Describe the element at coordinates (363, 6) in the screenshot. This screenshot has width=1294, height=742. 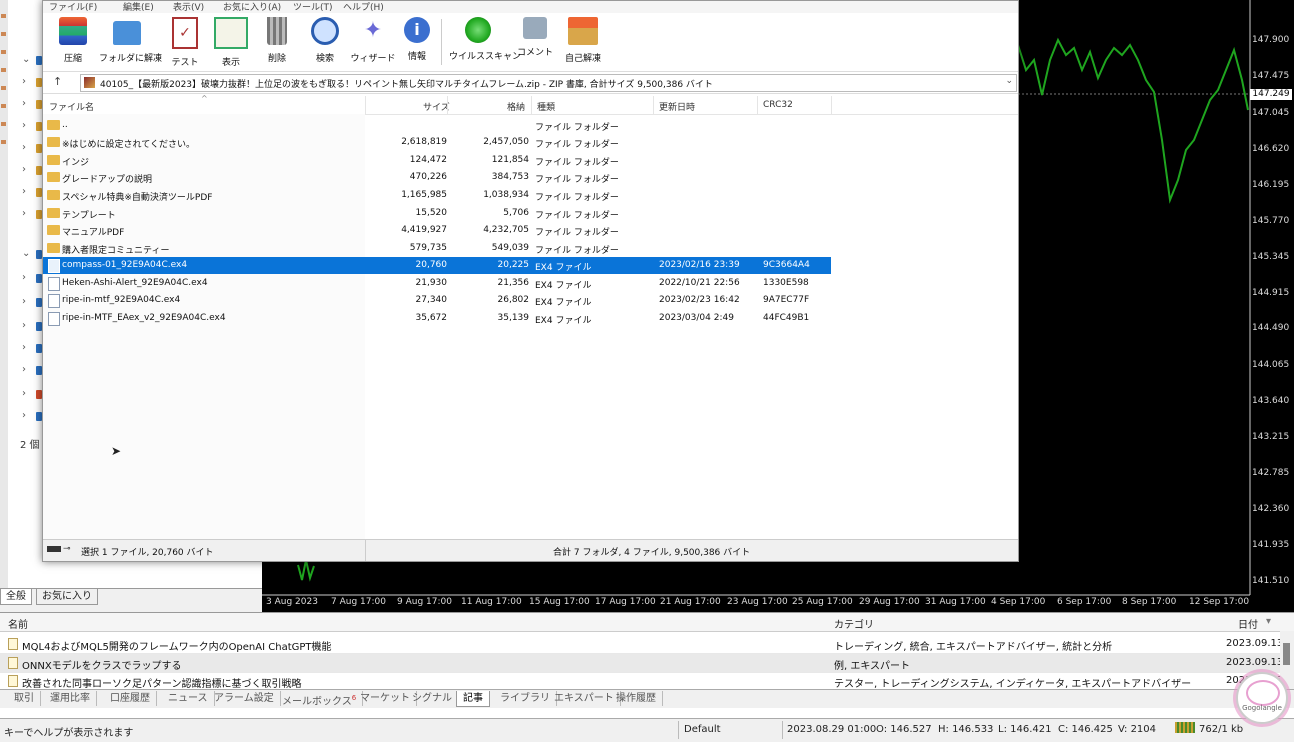
I see `menu-help: ヘルプ(H)` at that location.